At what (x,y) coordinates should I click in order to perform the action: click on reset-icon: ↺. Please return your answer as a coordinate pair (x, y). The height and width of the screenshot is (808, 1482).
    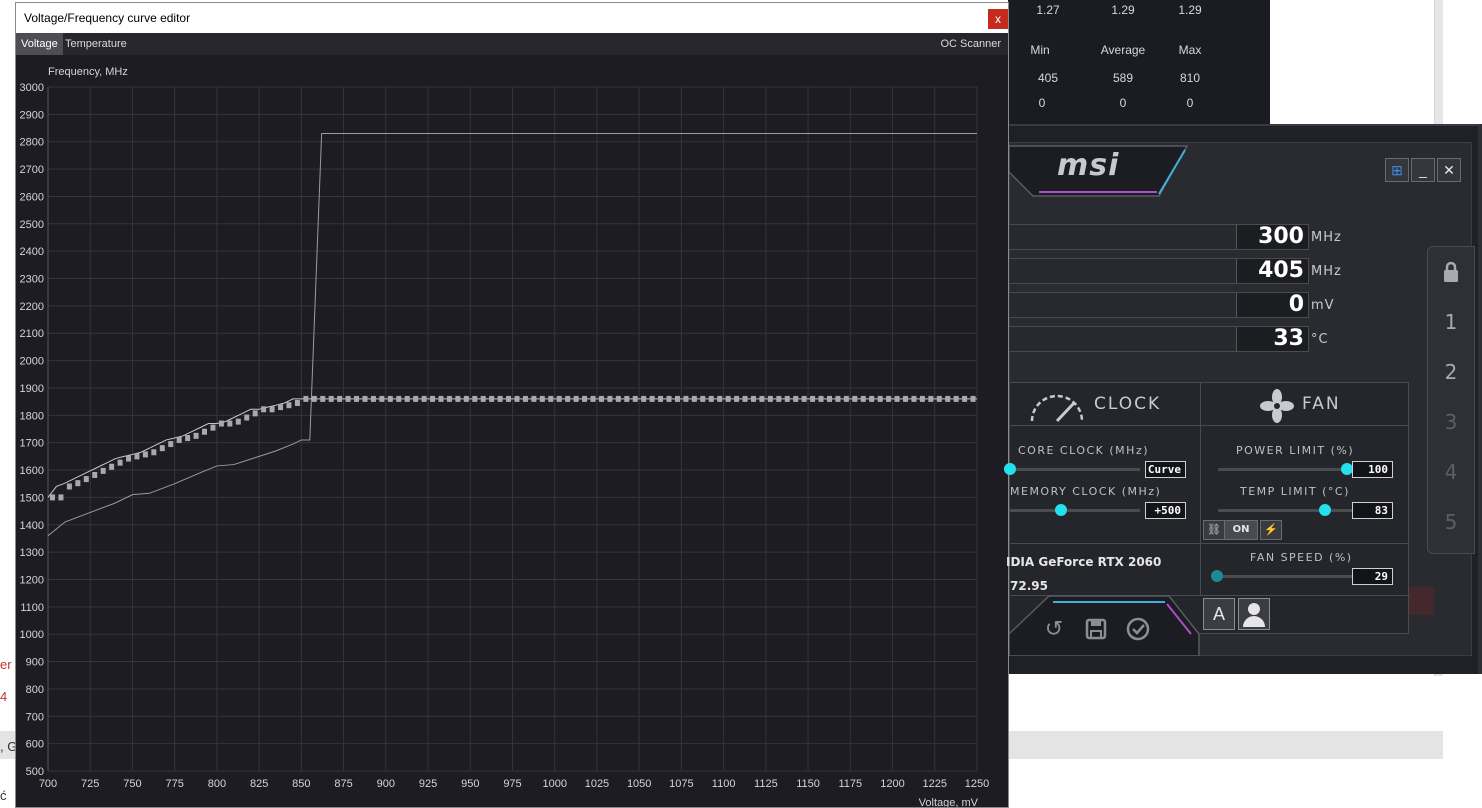
    Looking at the image, I should click on (1054, 629).